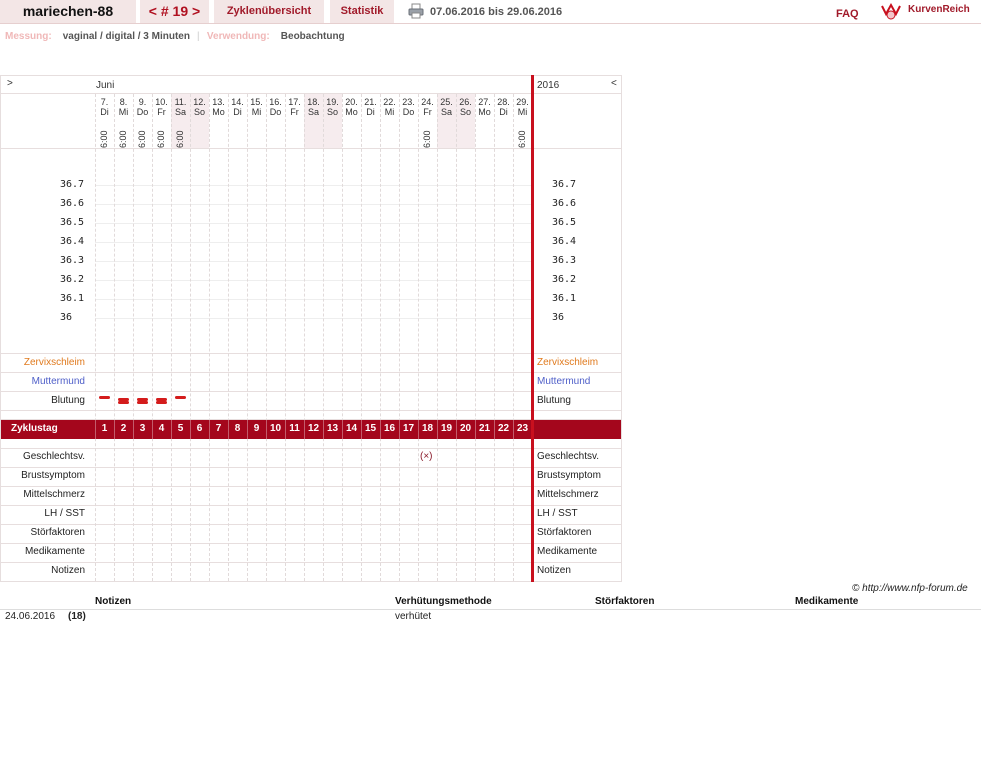 This screenshot has width=981, height=761. Describe the element at coordinates (362, 11) in the screenshot. I see `statistics-tab: Statistik` at that location.